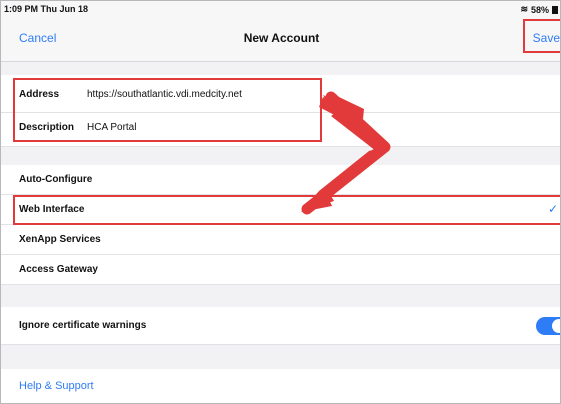  Describe the element at coordinates (56, 179) in the screenshot. I see `config-auto-configure-label: Auto-Configure` at that location.